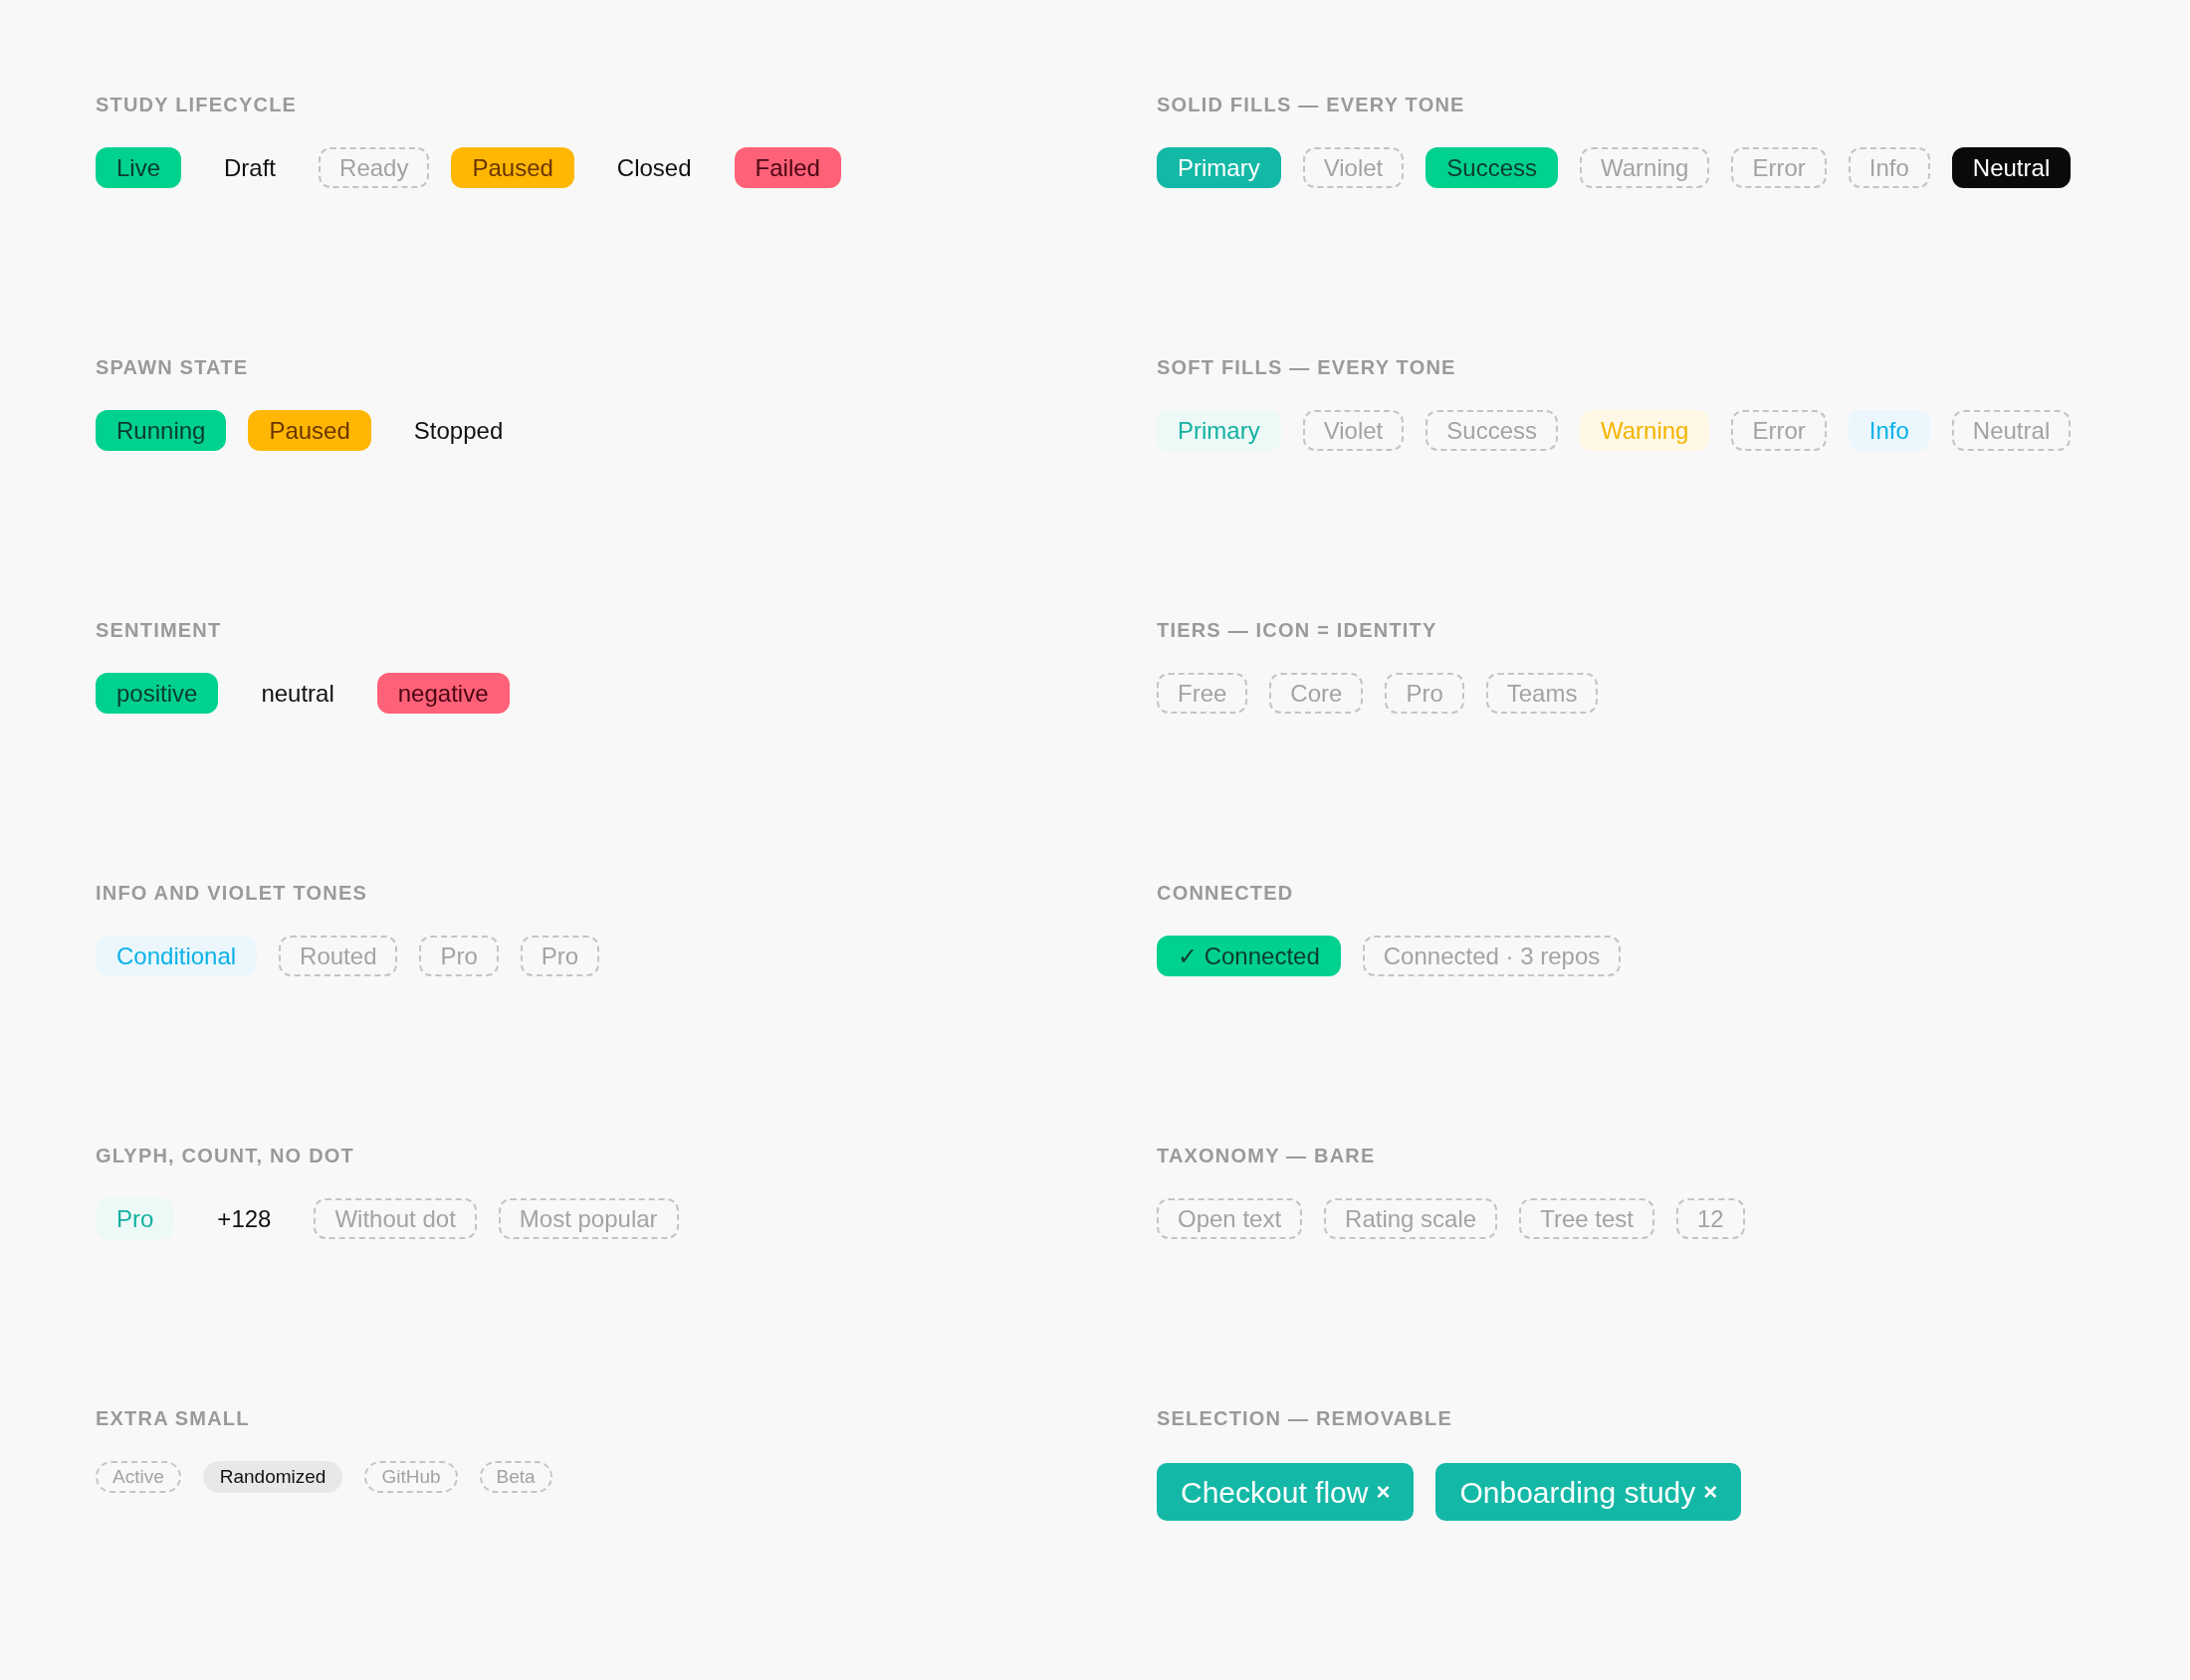  What do you see at coordinates (374, 167) in the screenshot?
I see `status-badge: Ready` at bounding box center [374, 167].